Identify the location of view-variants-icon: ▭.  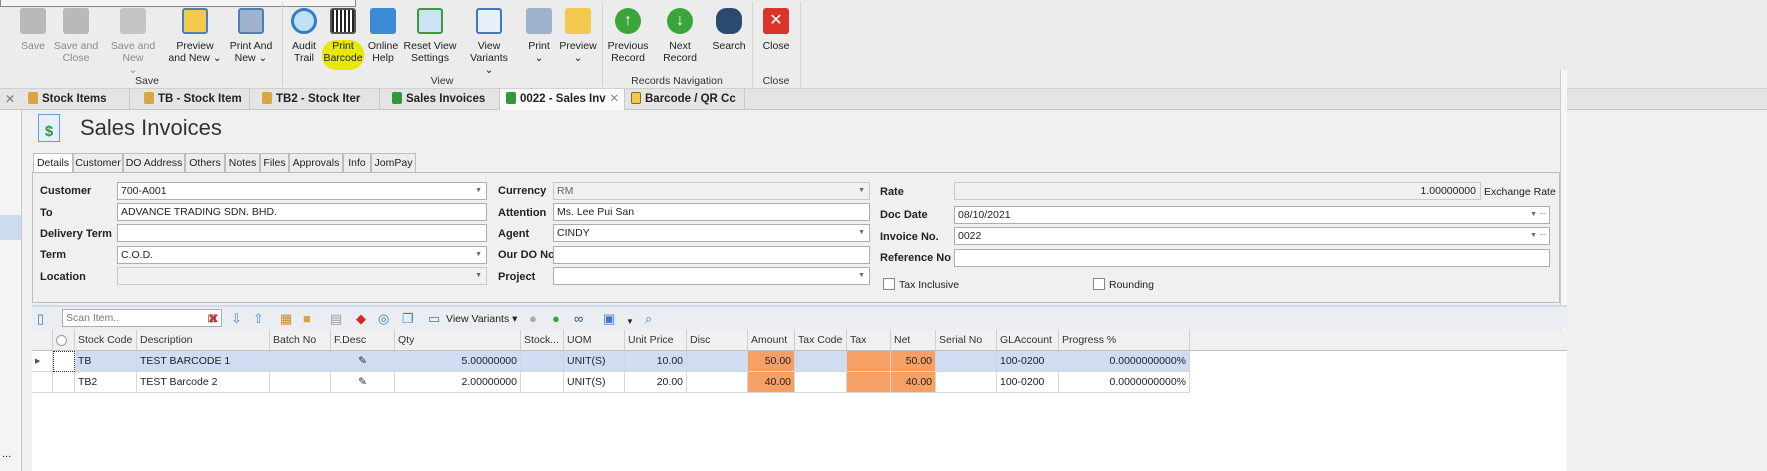
(434, 319).